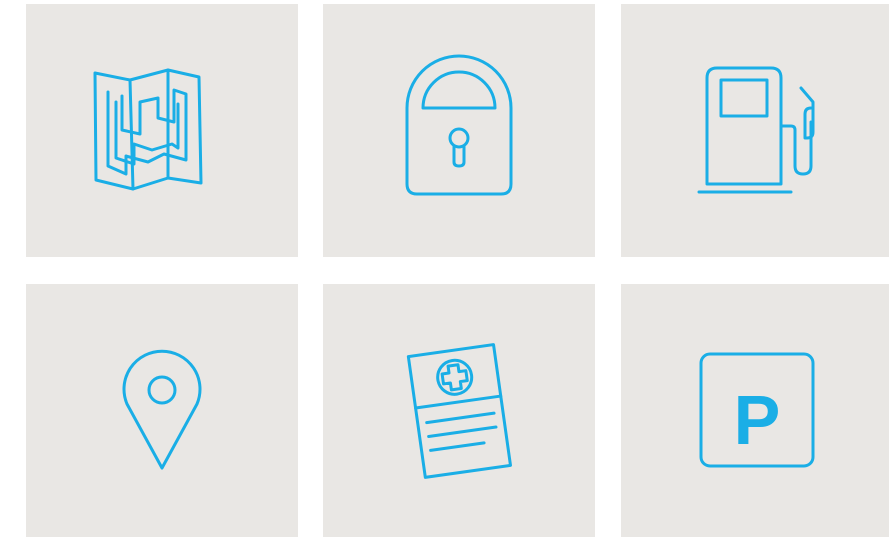 Image resolution: width=889 pixels, height=537 pixels. What do you see at coordinates (148, 129) in the screenshot?
I see `map-icon` at bounding box center [148, 129].